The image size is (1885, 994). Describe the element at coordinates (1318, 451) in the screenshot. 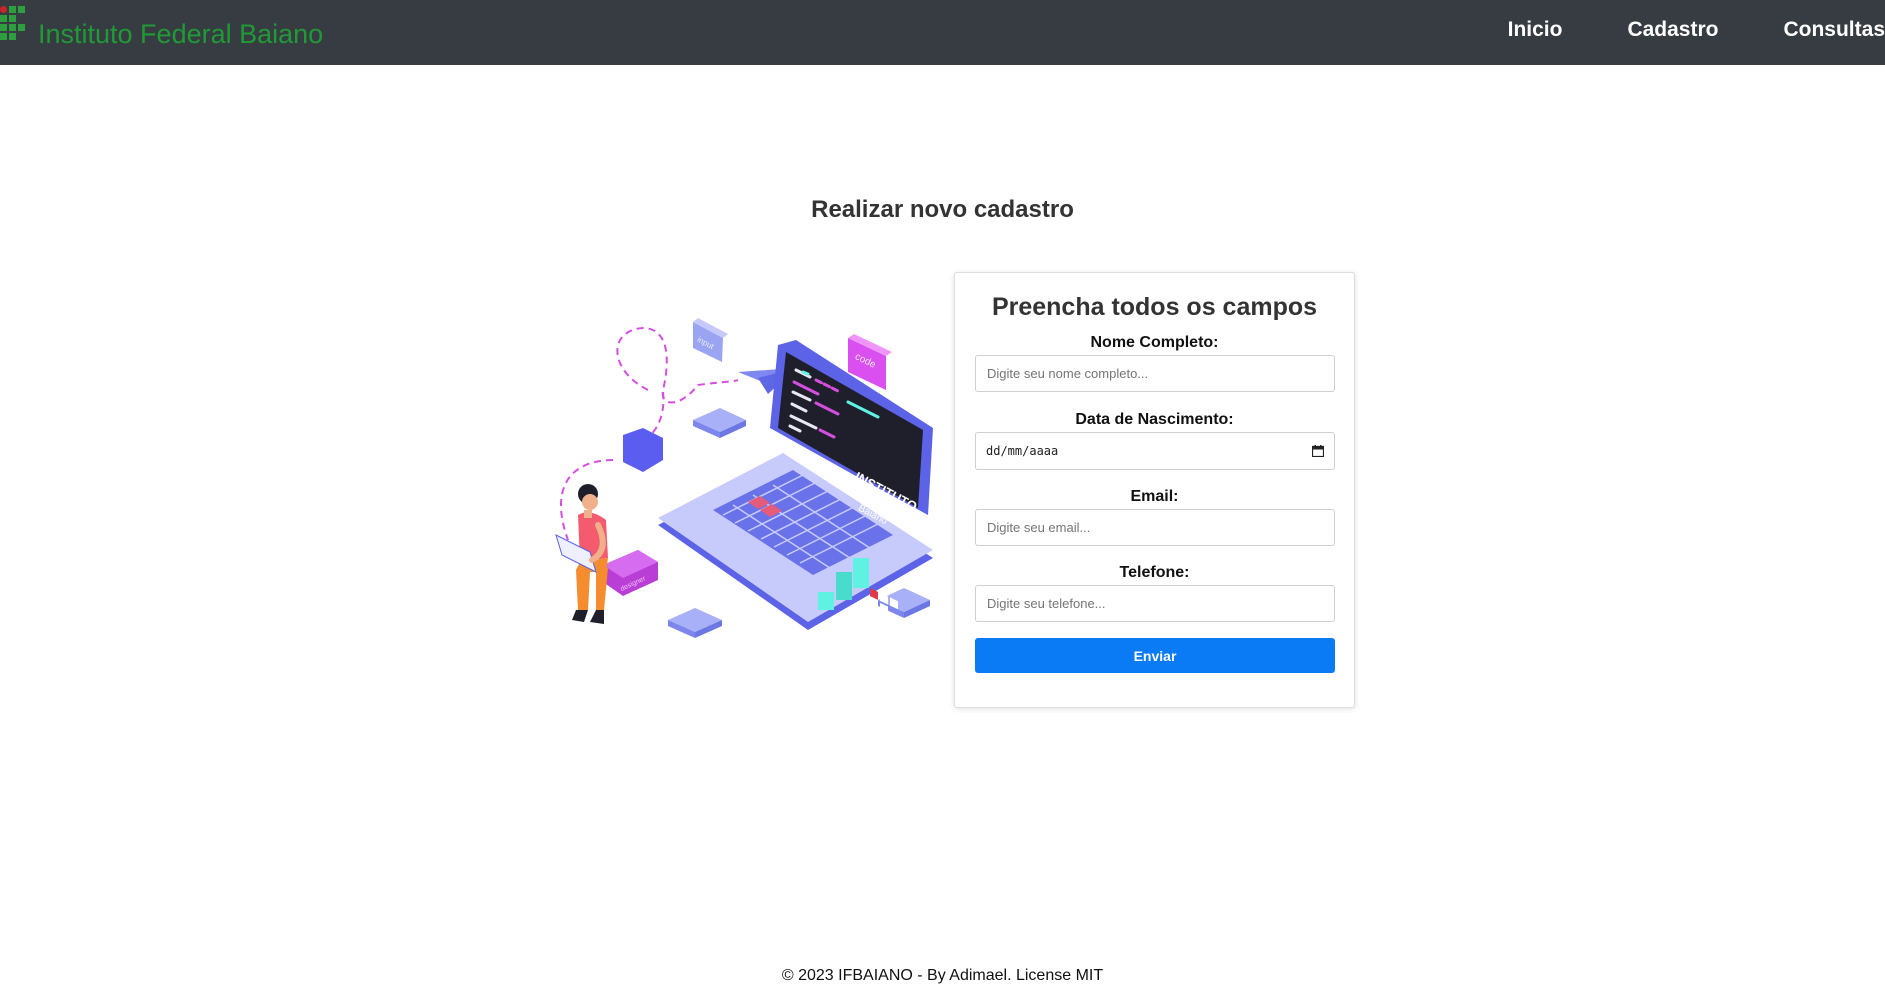

I see `calendar-icon` at that location.